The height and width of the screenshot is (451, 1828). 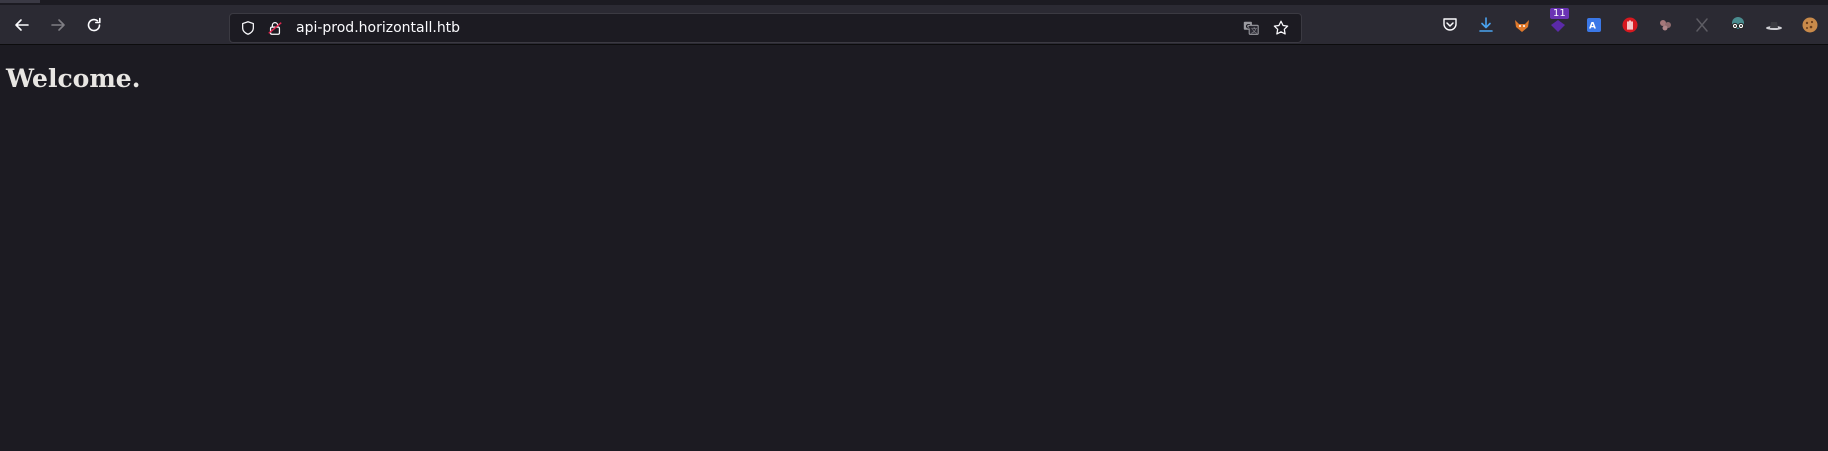 What do you see at coordinates (1558, 24) in the screenshot?
I see `hack-tools-button: 11` at bounding box center [1558, 24].